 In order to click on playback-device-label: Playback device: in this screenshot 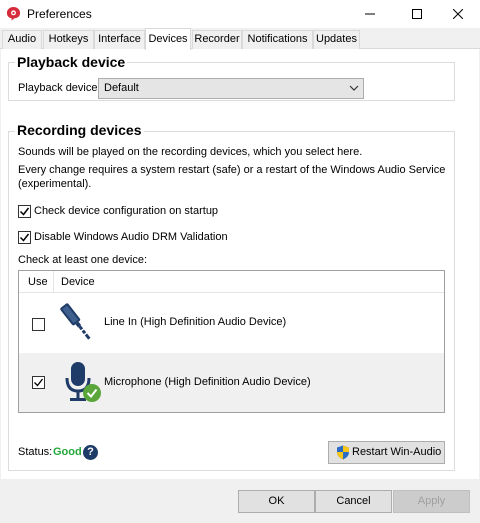, I will do `click(59, 88)`.